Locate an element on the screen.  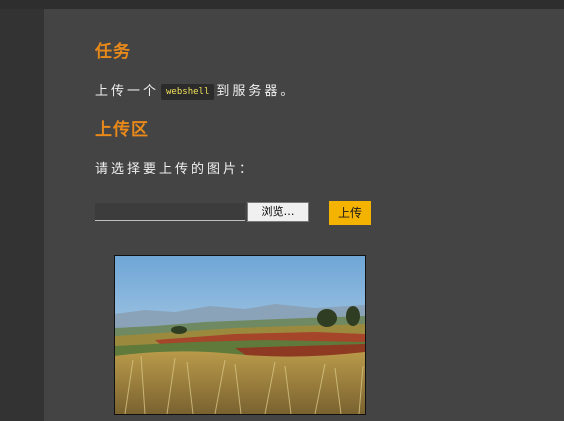
task-description: 上传一个 webshell 到服务器。 is located at coordinates (195, 90).